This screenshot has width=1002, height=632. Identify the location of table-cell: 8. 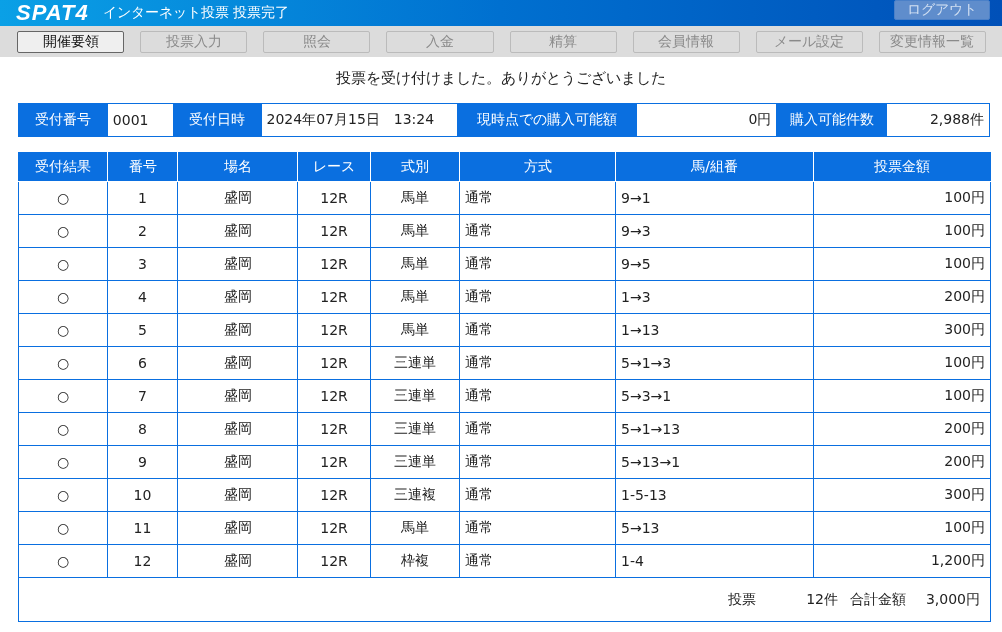
(142, 429).